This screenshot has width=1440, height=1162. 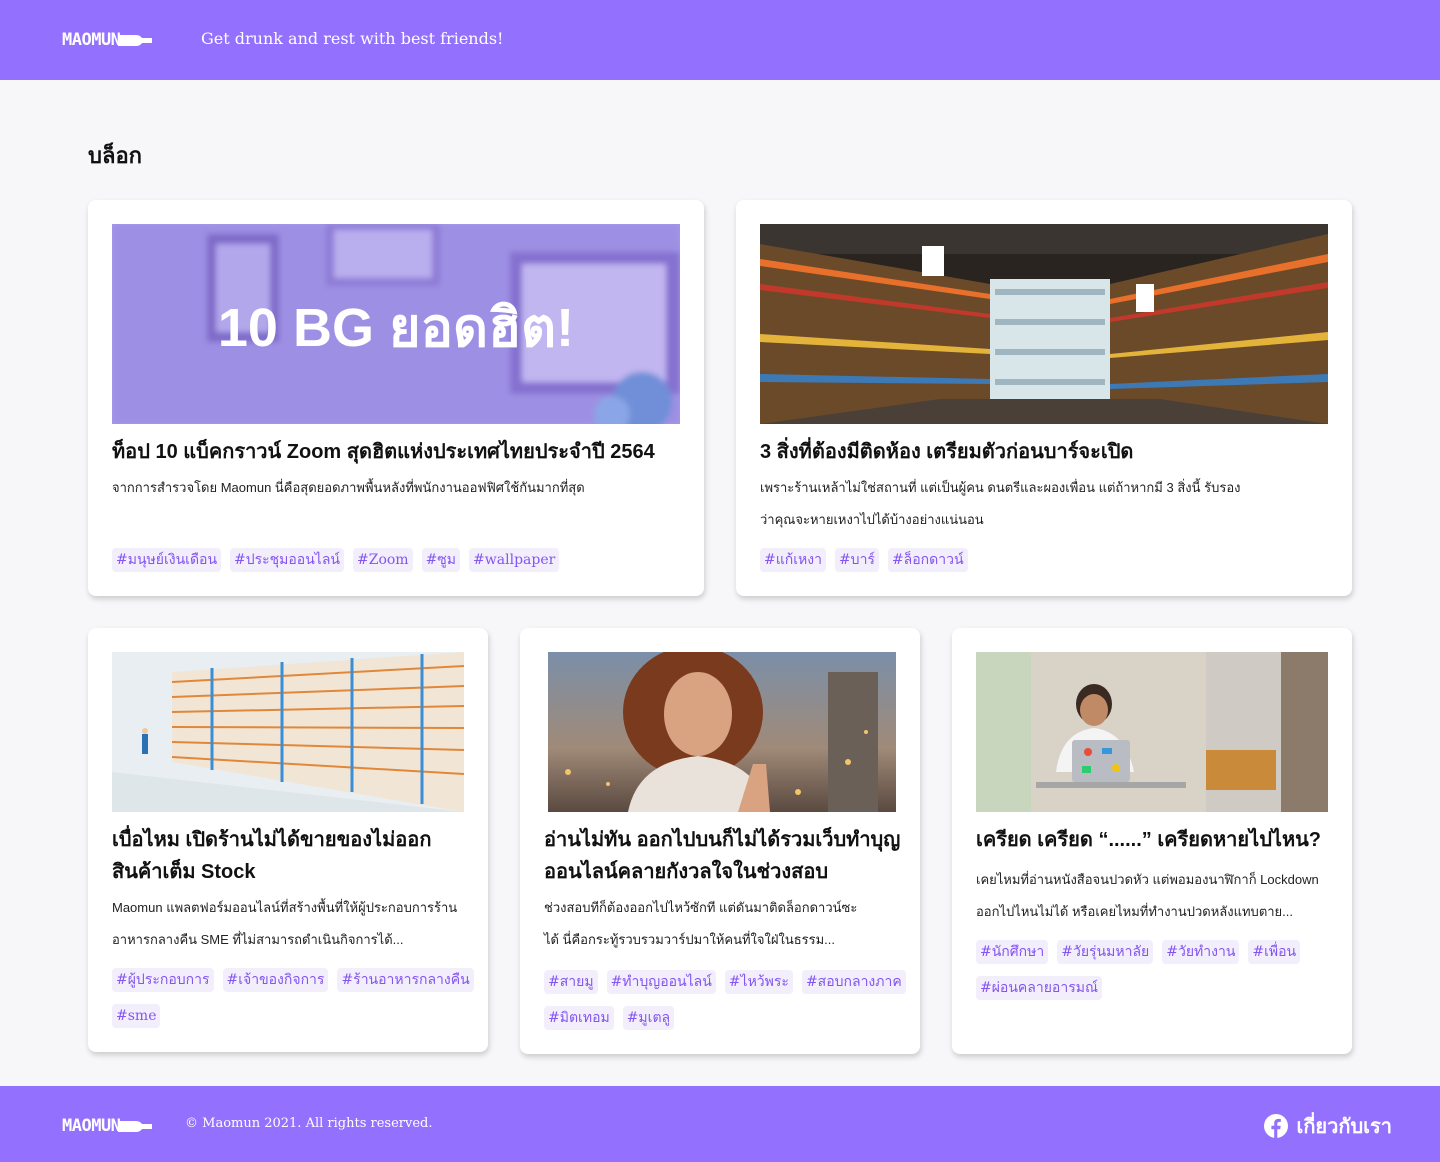 I want to click on supermarket-aisle-image, so click(x=1044, y=324).